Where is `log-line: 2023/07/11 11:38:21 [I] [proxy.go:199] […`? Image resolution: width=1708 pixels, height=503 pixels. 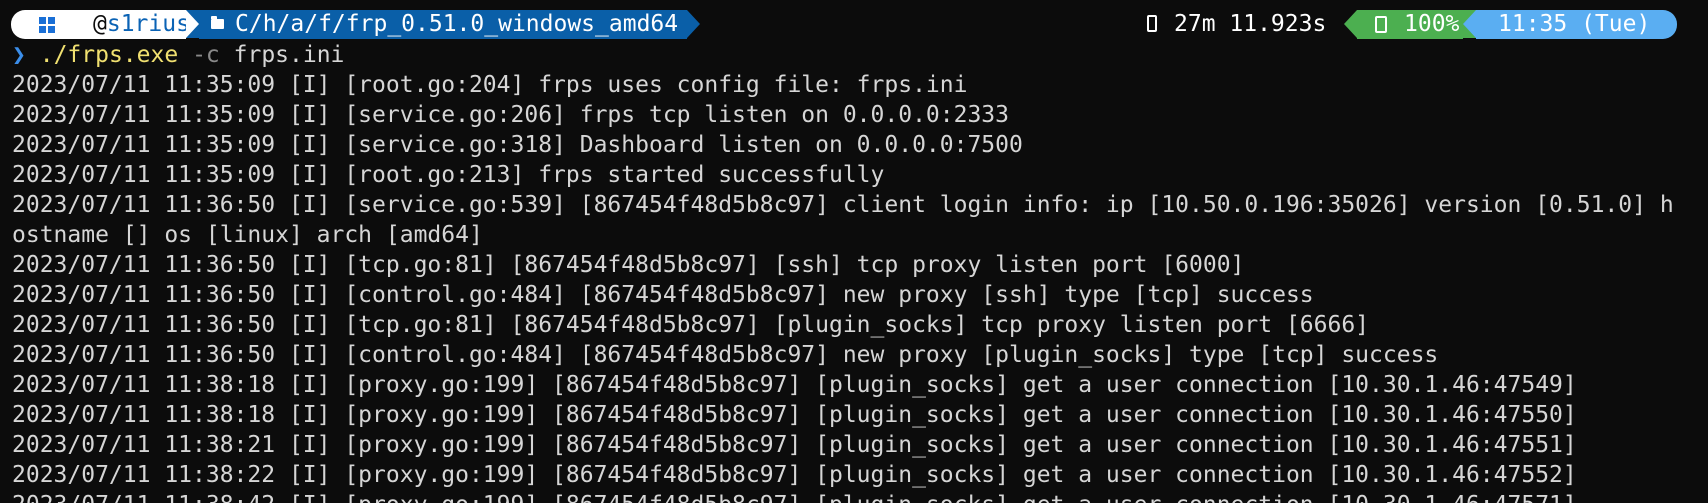
log-line: 2023/07/11 11:38:21 [I] [proxy.go:199] [… is located at coordinates (794, 445).